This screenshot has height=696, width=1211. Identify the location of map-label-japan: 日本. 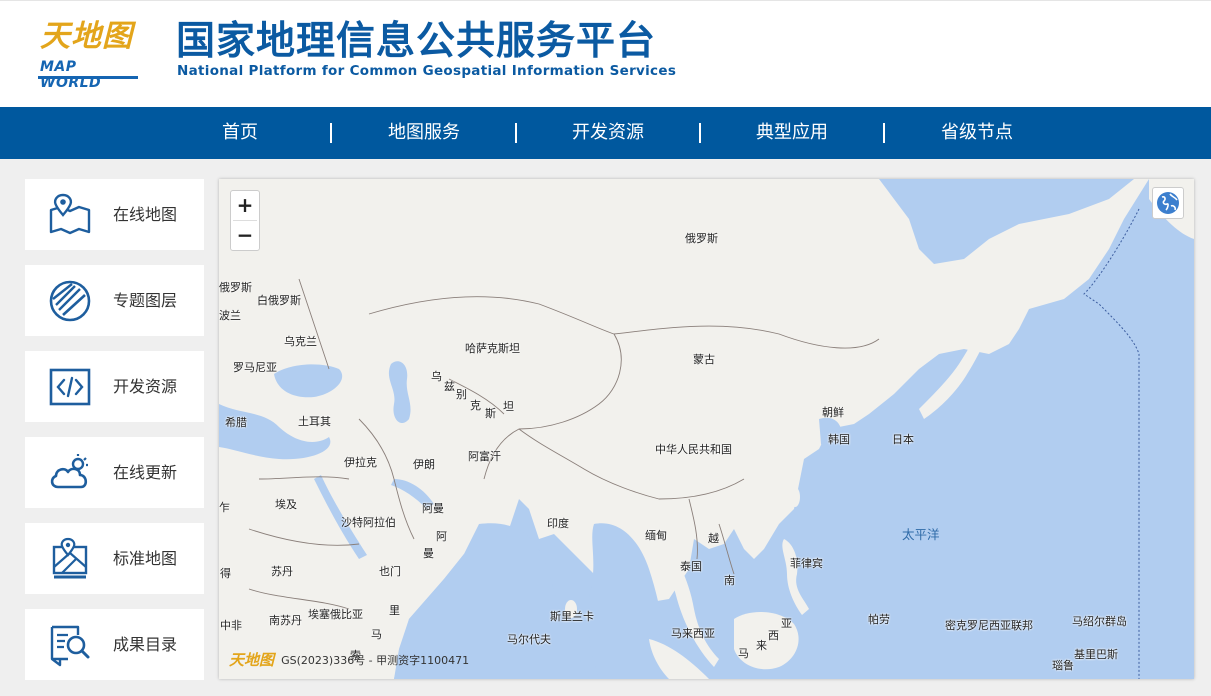
(903, 439).